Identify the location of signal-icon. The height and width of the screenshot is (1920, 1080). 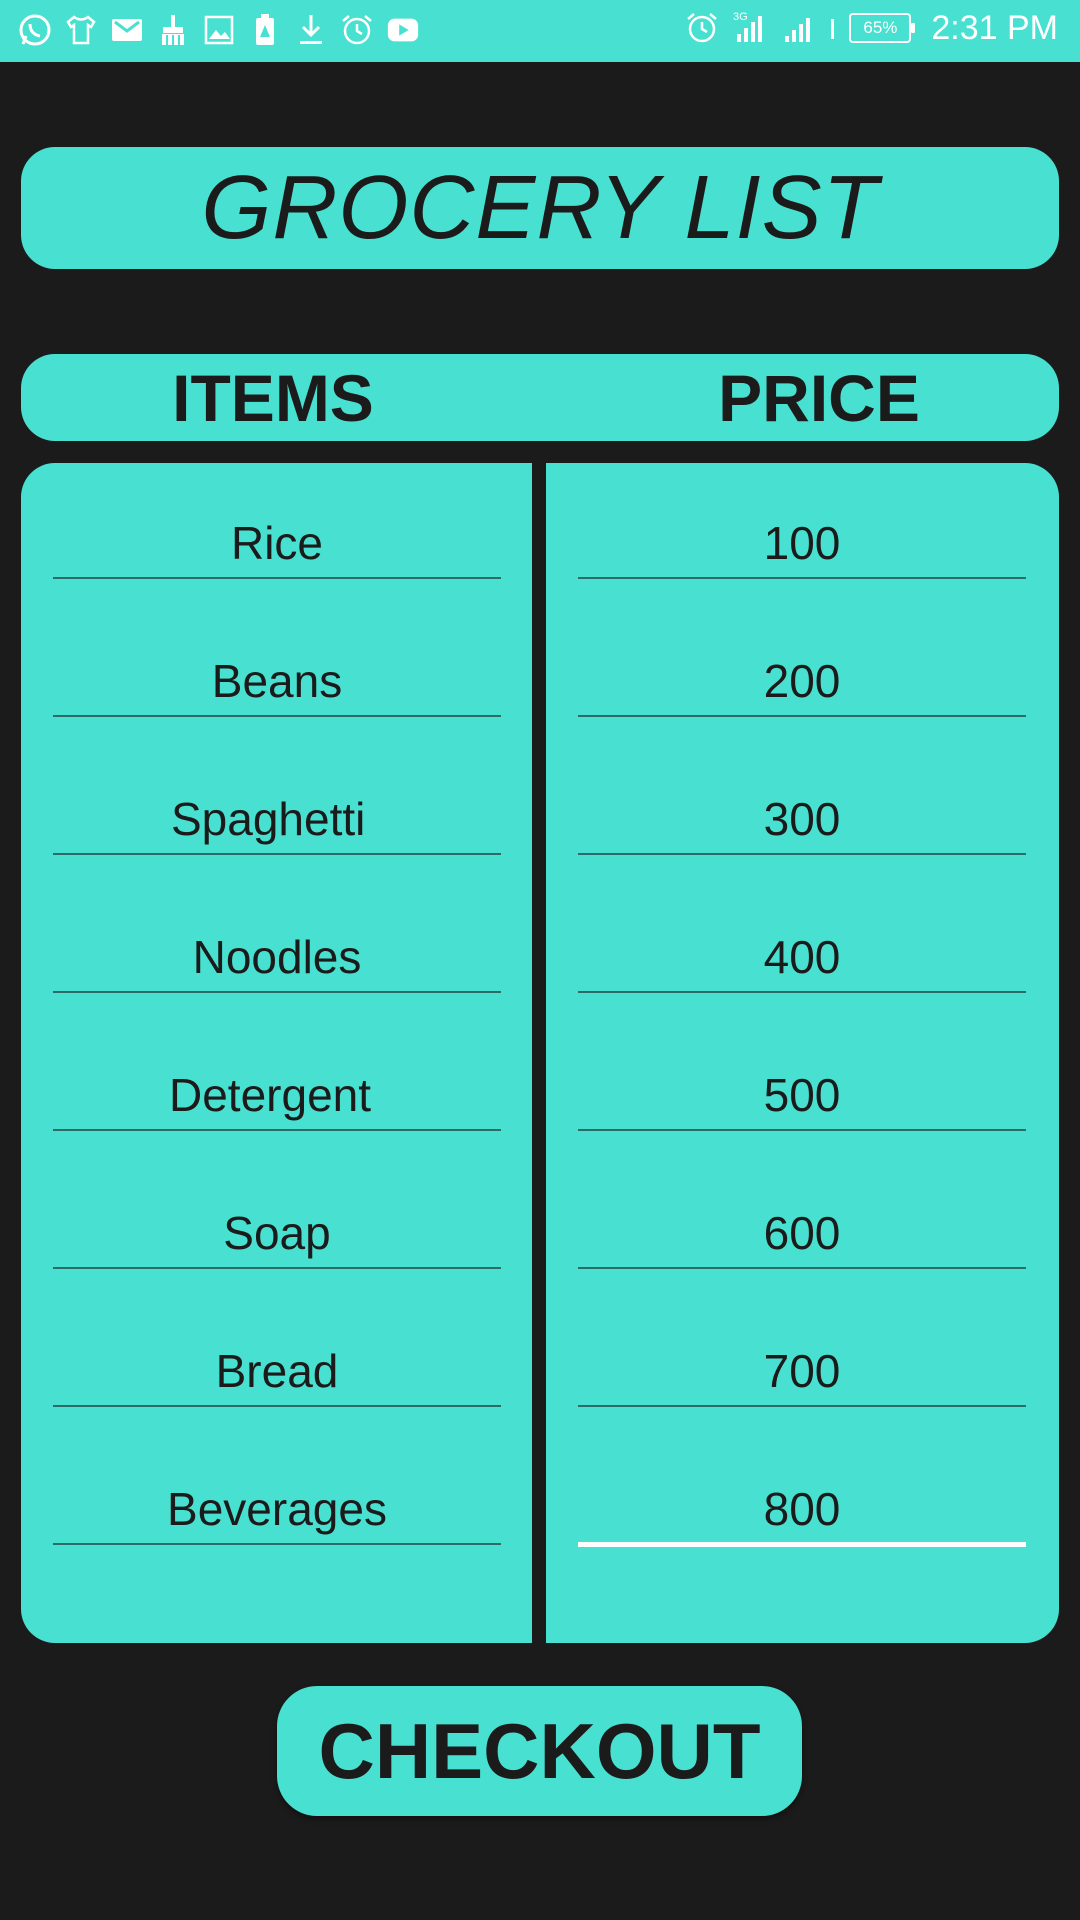
(800, 28).